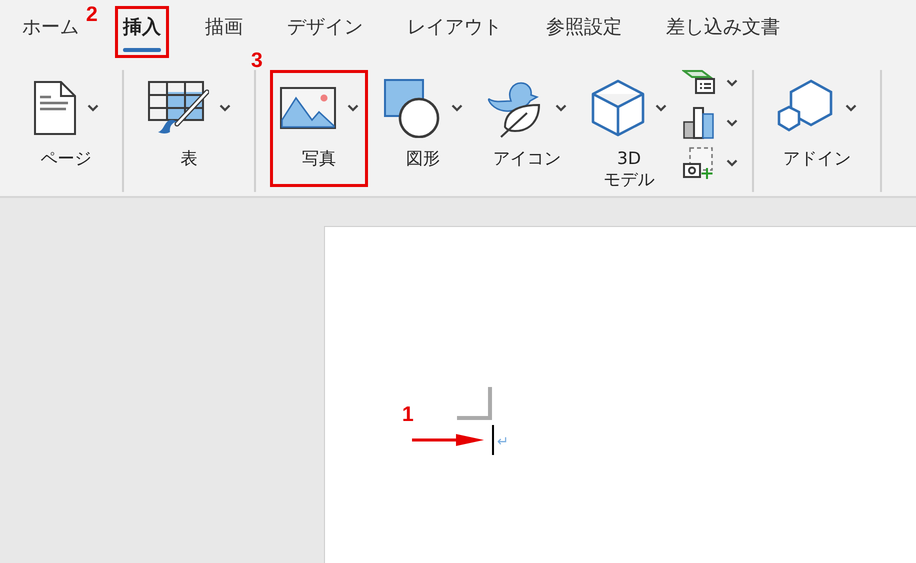 This screenshot has width=916, height=563. I want to click on page-icon, so click(55, 108).